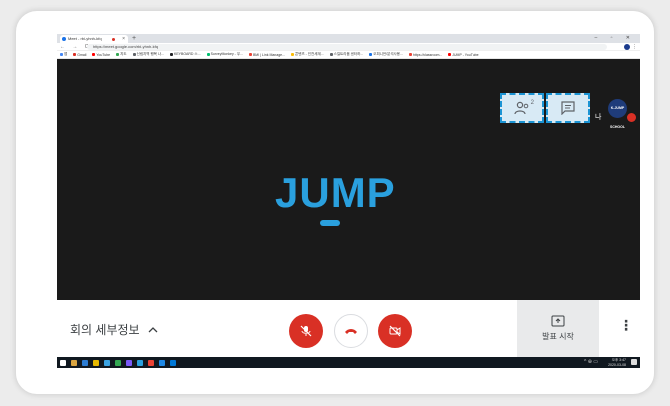 Image resolution: width=670 pixels, height=406 pixels. I want to click on browser-tab: Meet - rbi-yhnh-kfq ×, so click(94, 39).